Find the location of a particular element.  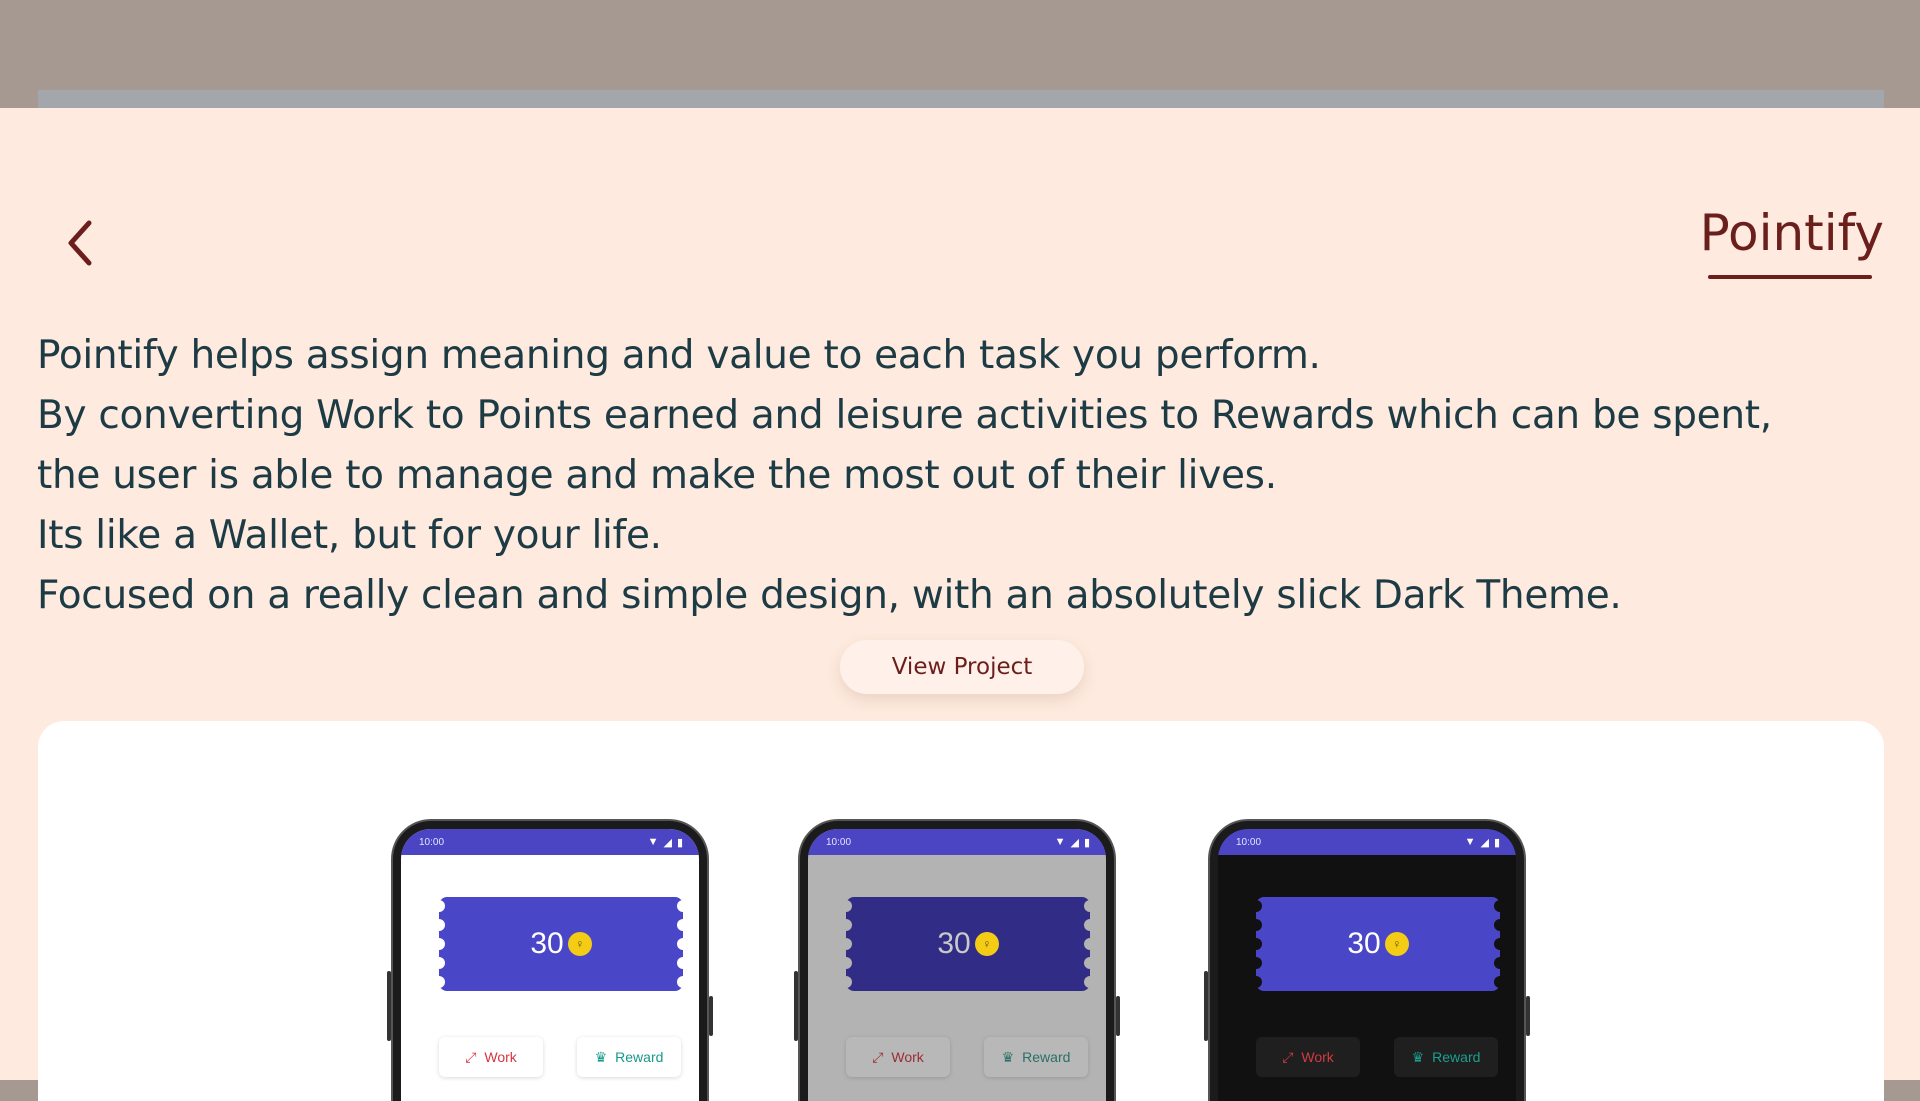

phone-mockup-grey: 10:00 ▼ ◢ ▮ 30 ♀ ⤢ Work ♛ Reward is located at coordinates (957, 961).